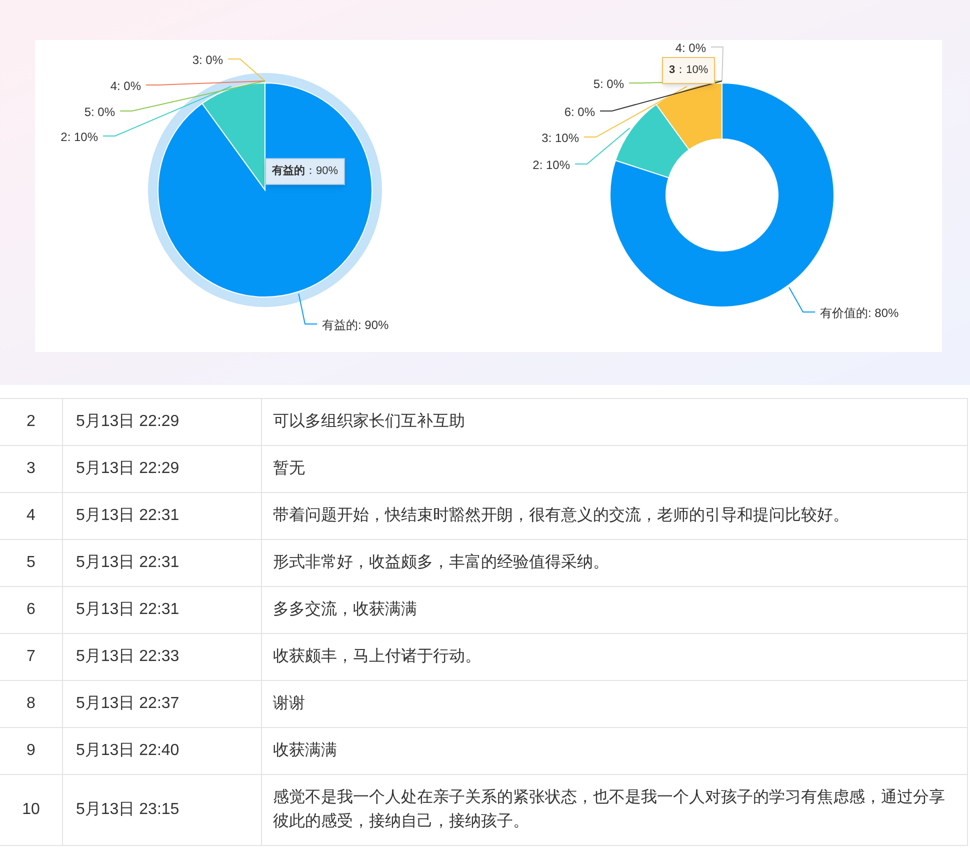  Describe the element at coordinates (615, 516) in the screenshot. I see `table-cell: 带着问题开始，快结束时豁然开朗，很有意义的交流，老师的引导和提问比较好。` at that location.